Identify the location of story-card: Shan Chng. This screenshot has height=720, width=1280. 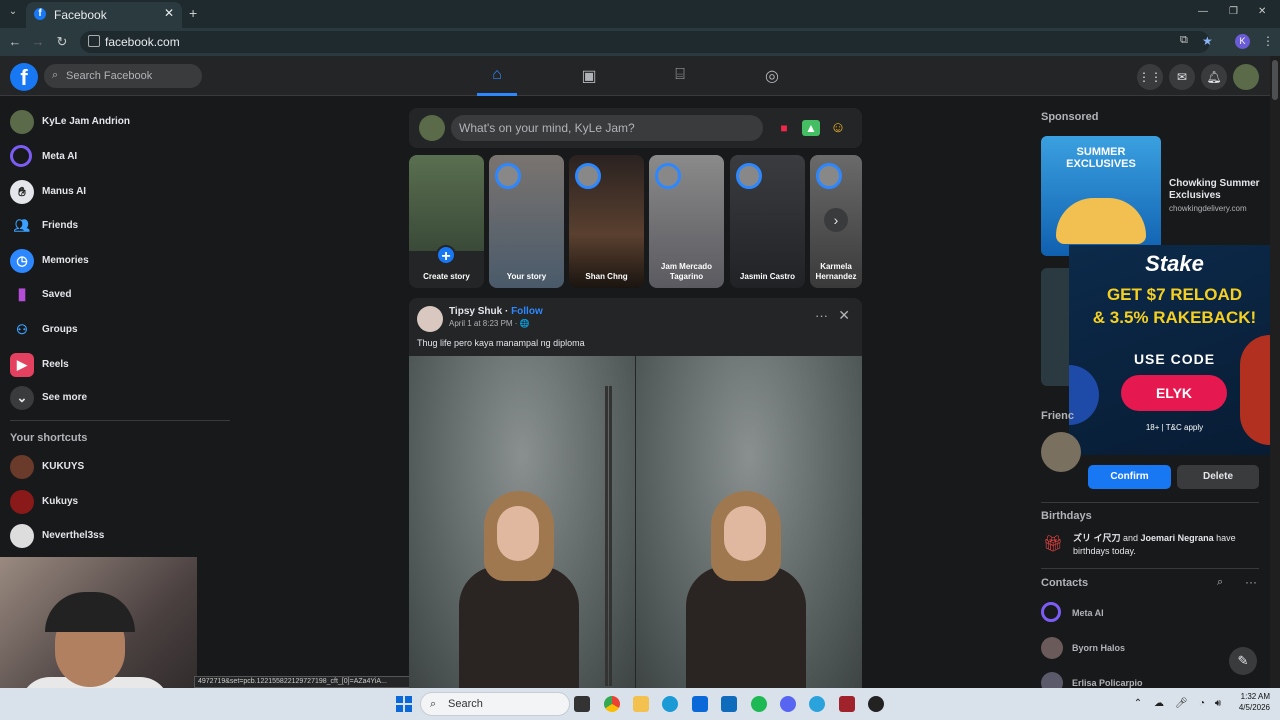
(606, 221).